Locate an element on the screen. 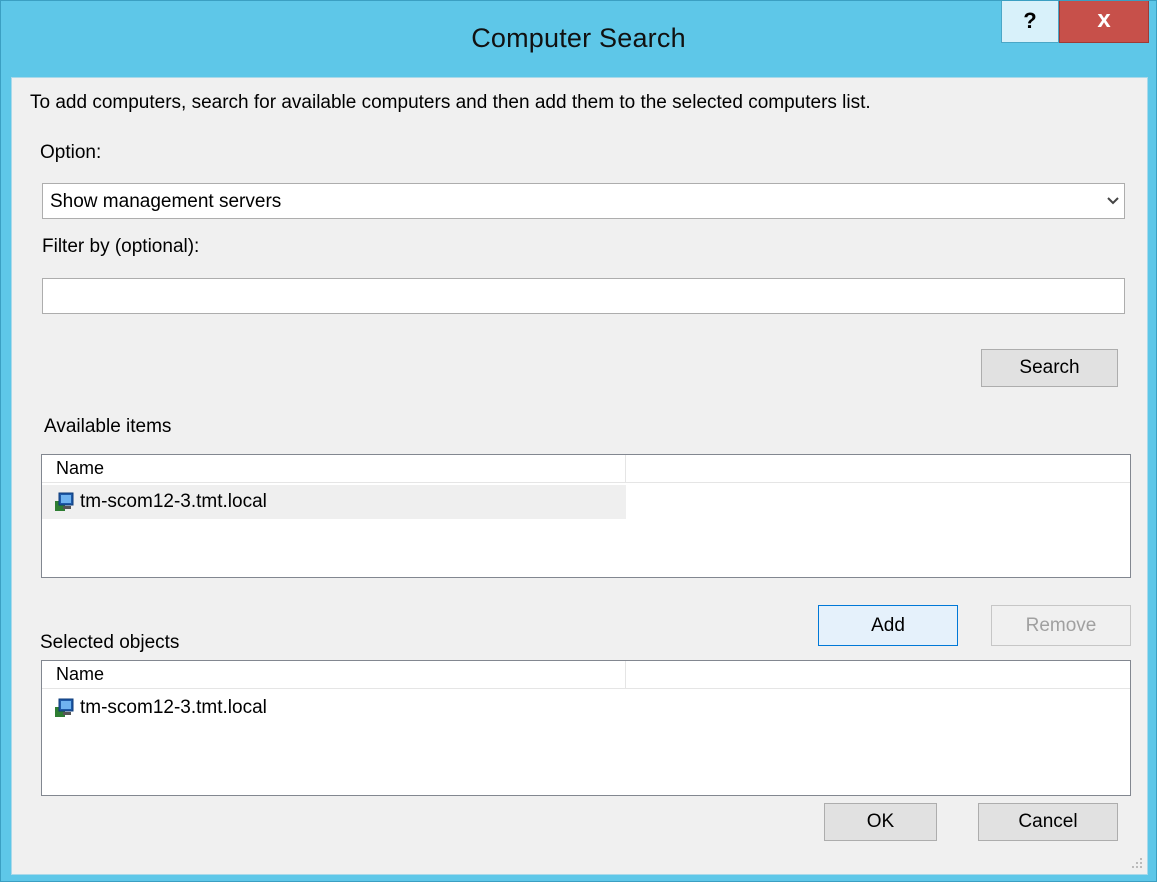 The height and width of the screenshot is (882, 1157). remove-button: Remove is located at coordinates (1061, 625).